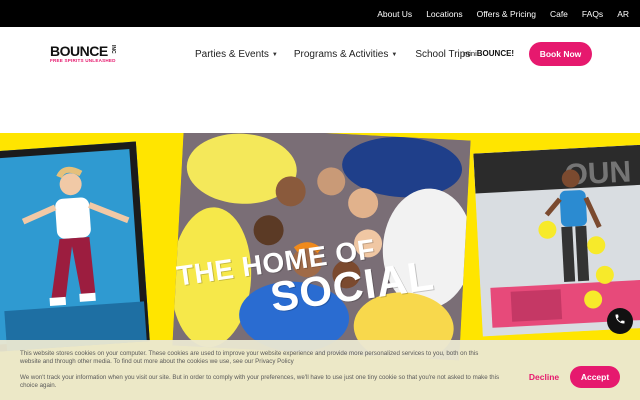  What do you see at coordinates (75, 247) in the screenshot?
I see `hero-photo-trampoline` at bounding box center [75, 247].